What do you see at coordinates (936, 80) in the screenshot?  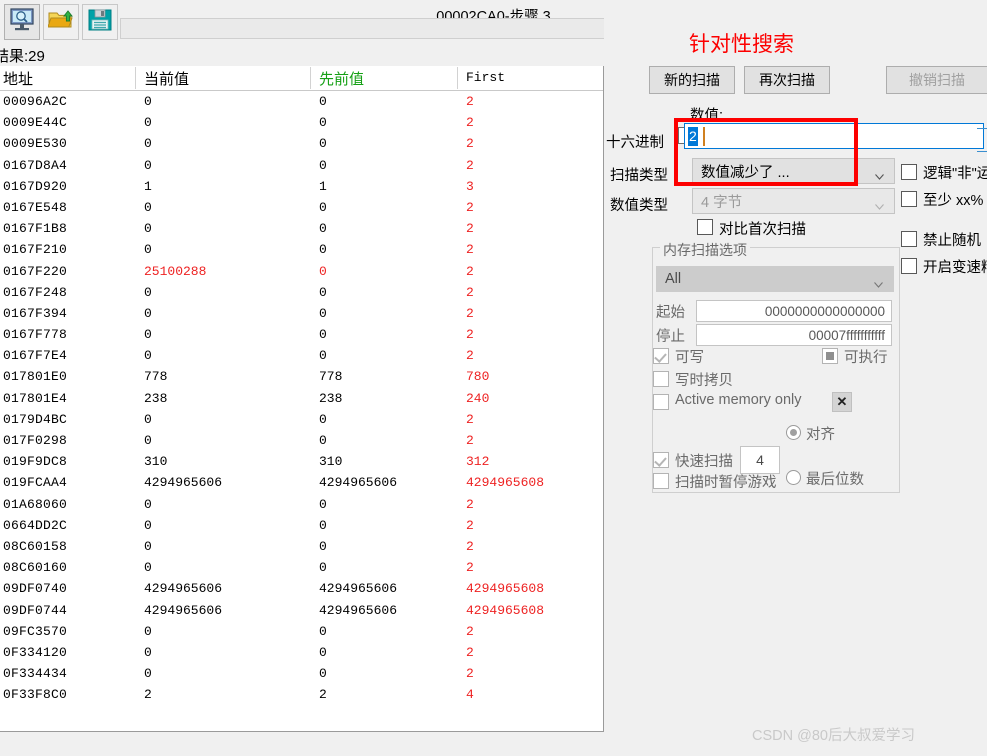 I see `undo-scan-button: 撤销扫描` at bounding box center [936, 80].